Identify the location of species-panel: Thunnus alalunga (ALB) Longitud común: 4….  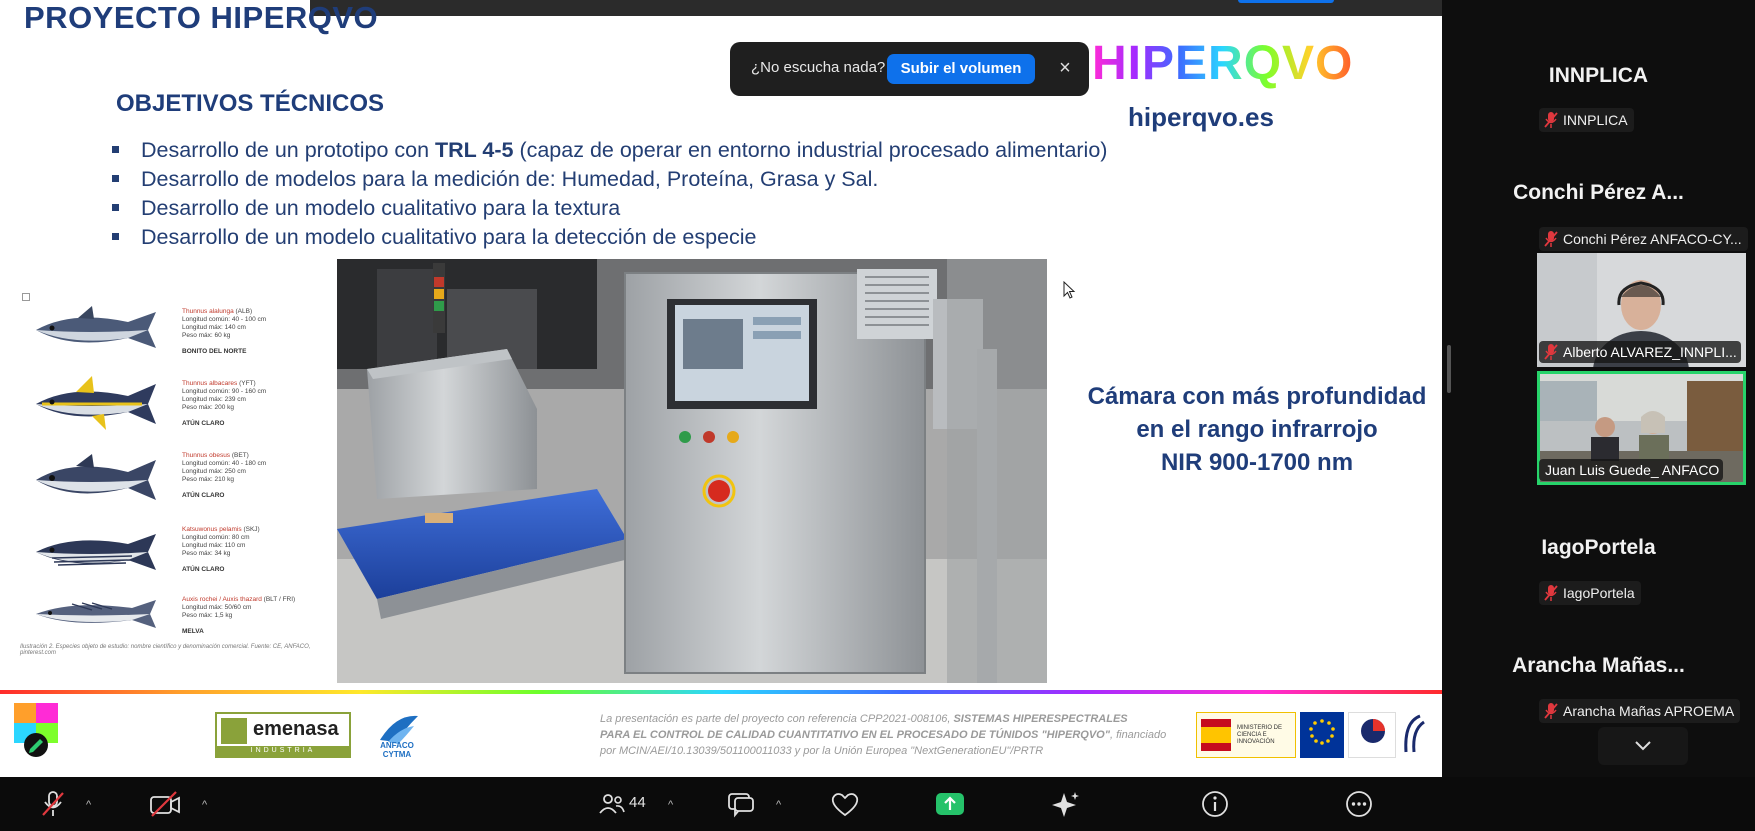
(170, 478).